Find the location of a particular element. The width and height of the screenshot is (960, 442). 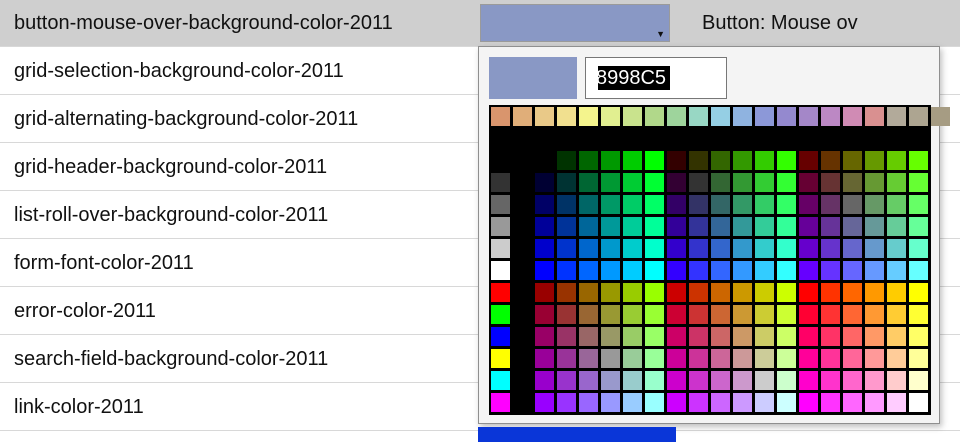

hex-field is located at coordinates (656, 78).